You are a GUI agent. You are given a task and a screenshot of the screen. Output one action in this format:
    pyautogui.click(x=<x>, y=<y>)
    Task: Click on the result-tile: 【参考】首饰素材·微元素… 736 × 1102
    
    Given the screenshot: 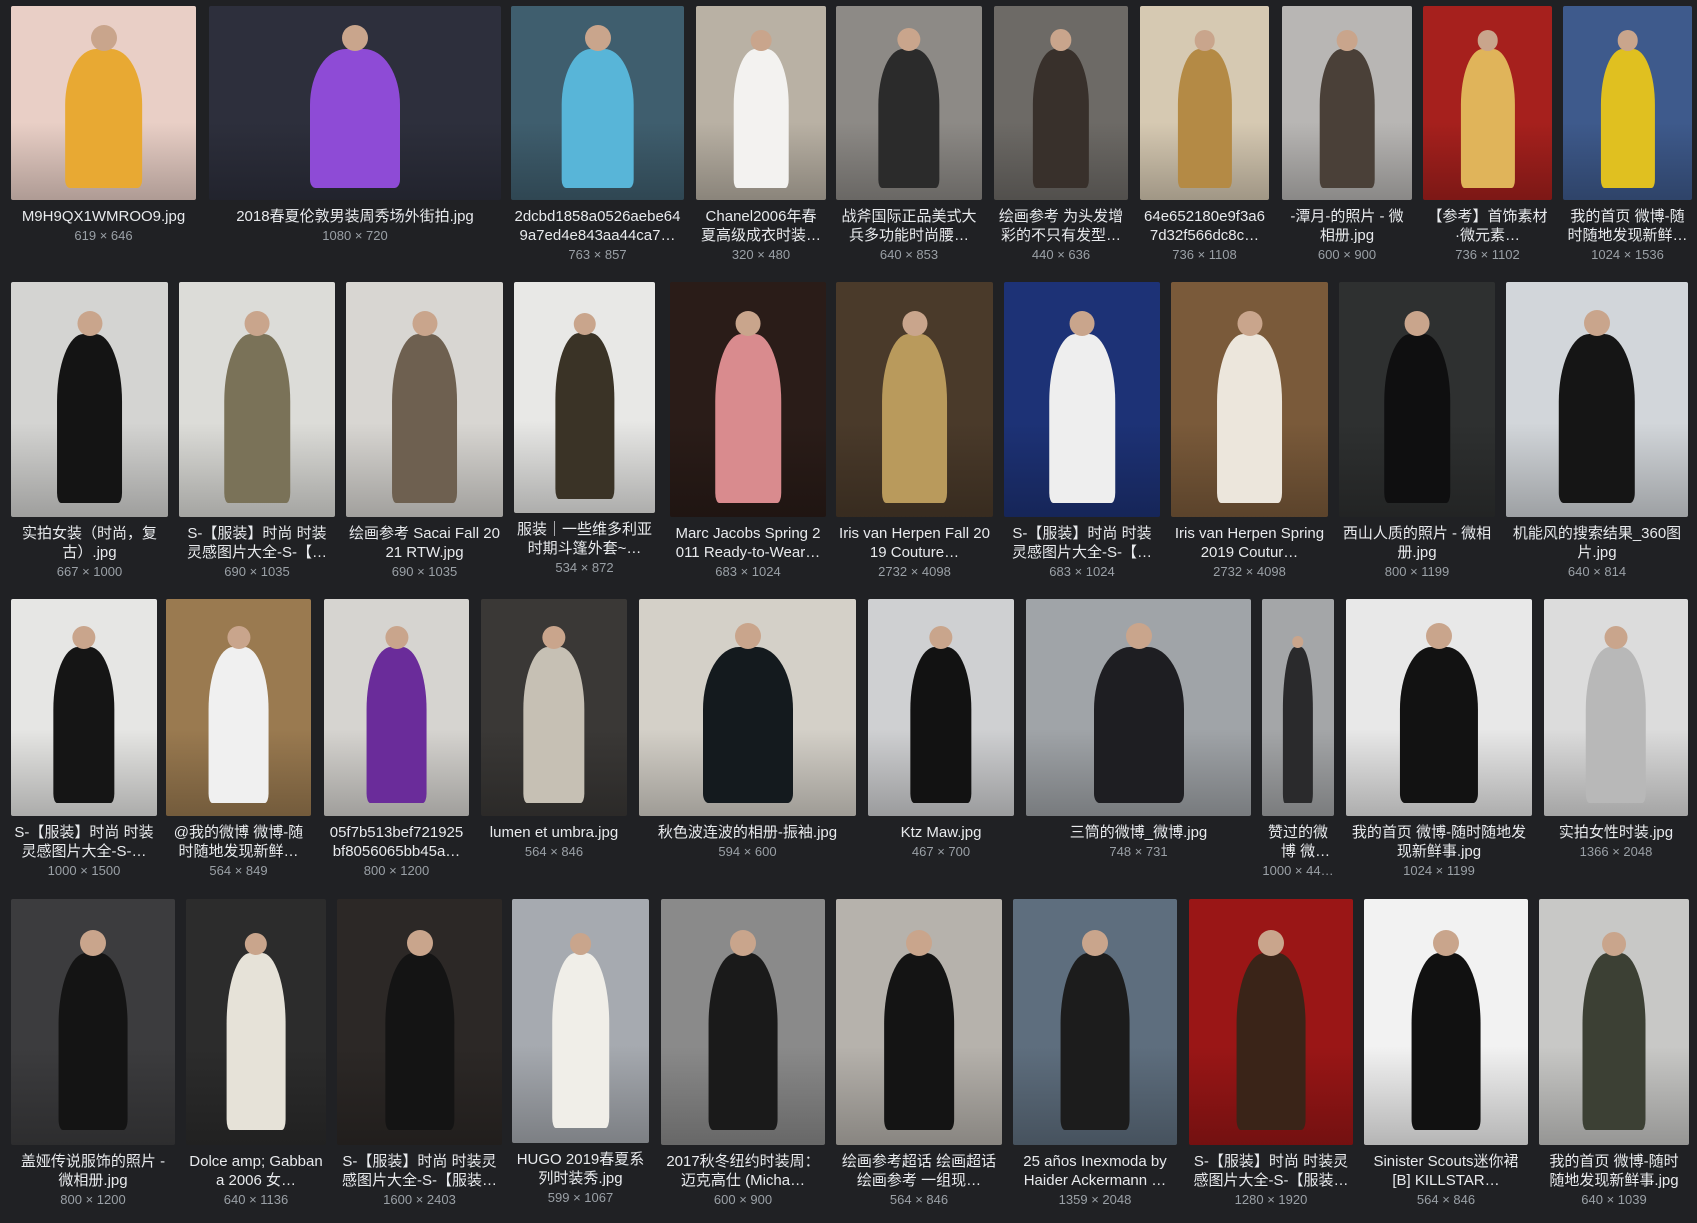 What is the action you would take?
    pyautogui.click(x=1487, y=134)
    